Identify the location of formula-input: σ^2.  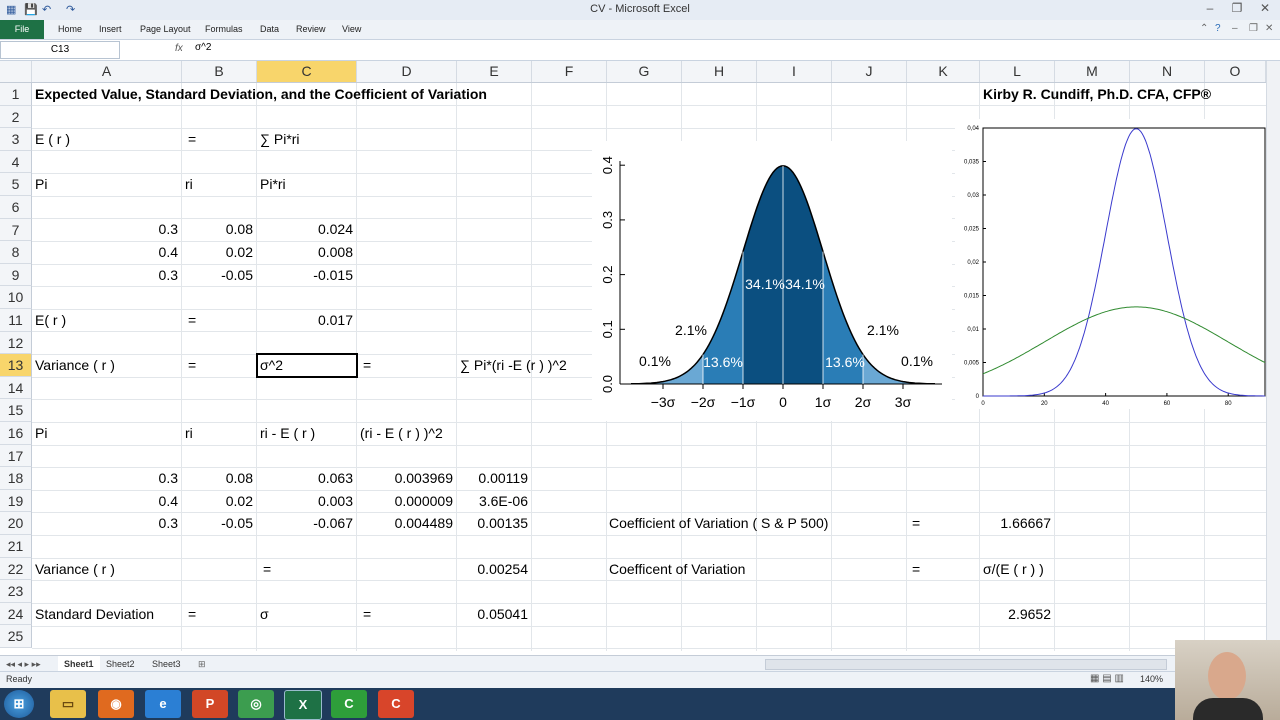
(203, 47).